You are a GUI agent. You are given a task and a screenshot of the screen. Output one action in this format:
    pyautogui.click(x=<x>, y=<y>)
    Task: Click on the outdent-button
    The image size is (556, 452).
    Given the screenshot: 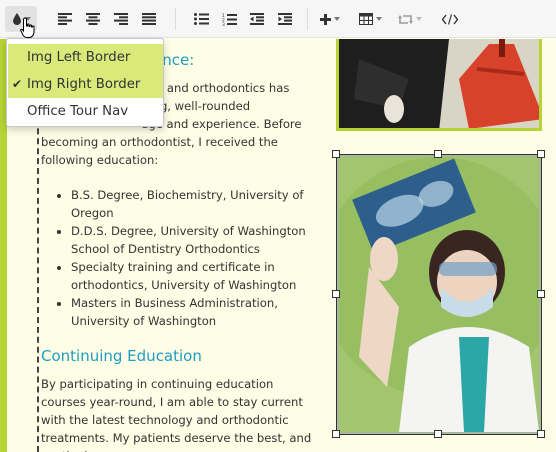 What is the action you would take?
    pyautogui.click(x=257, y=19)
    